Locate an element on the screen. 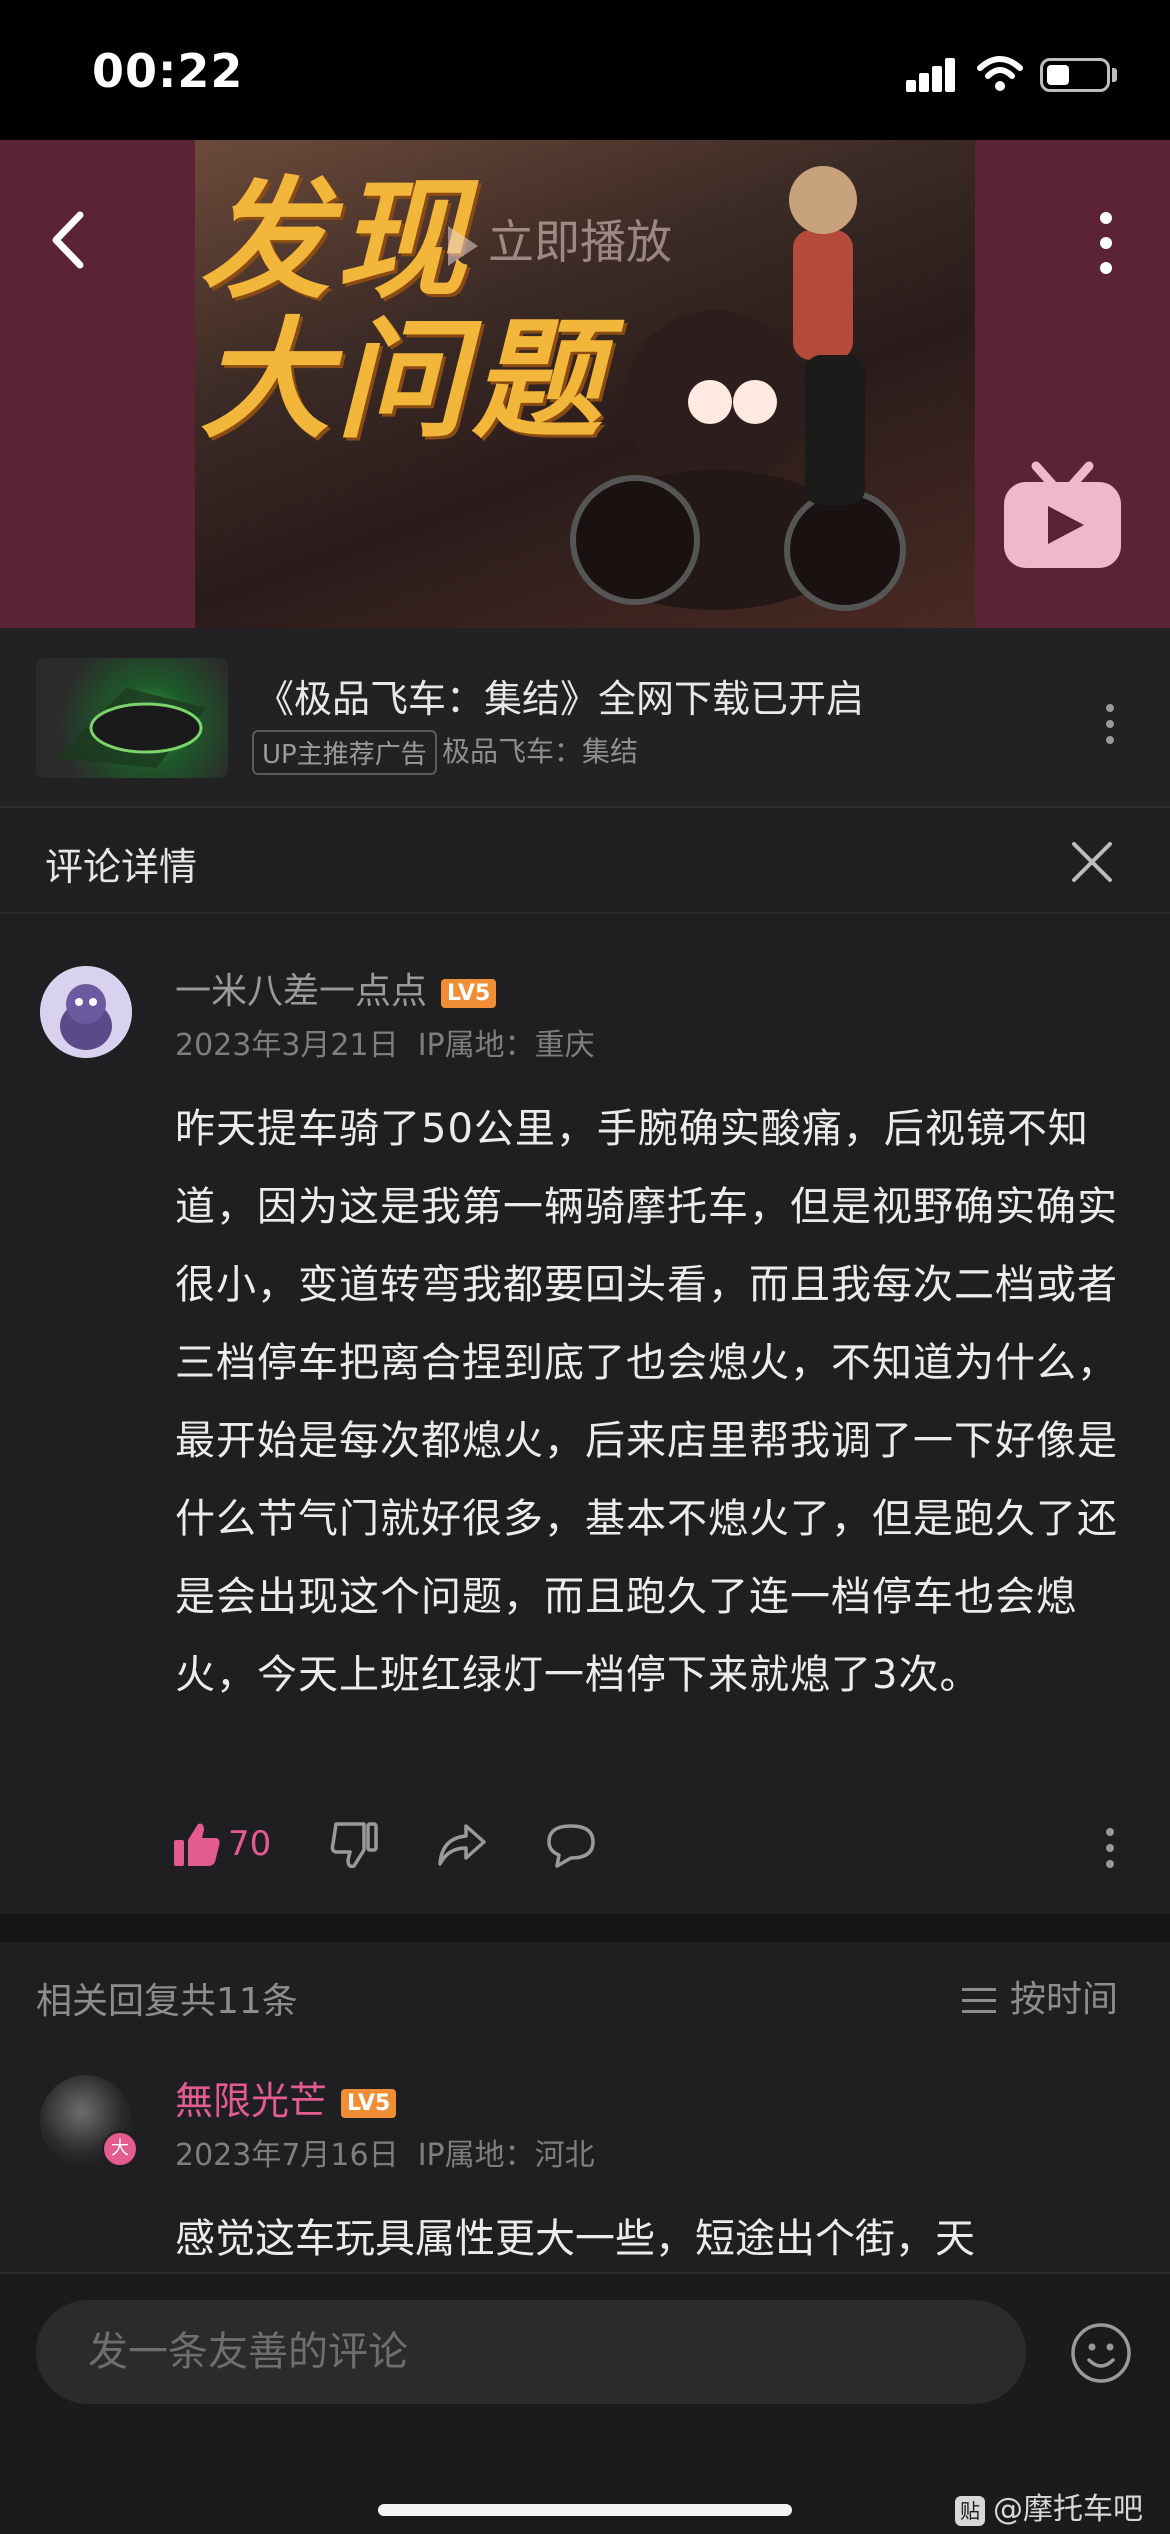  reply-icon is located at coordinates (571, 1845).